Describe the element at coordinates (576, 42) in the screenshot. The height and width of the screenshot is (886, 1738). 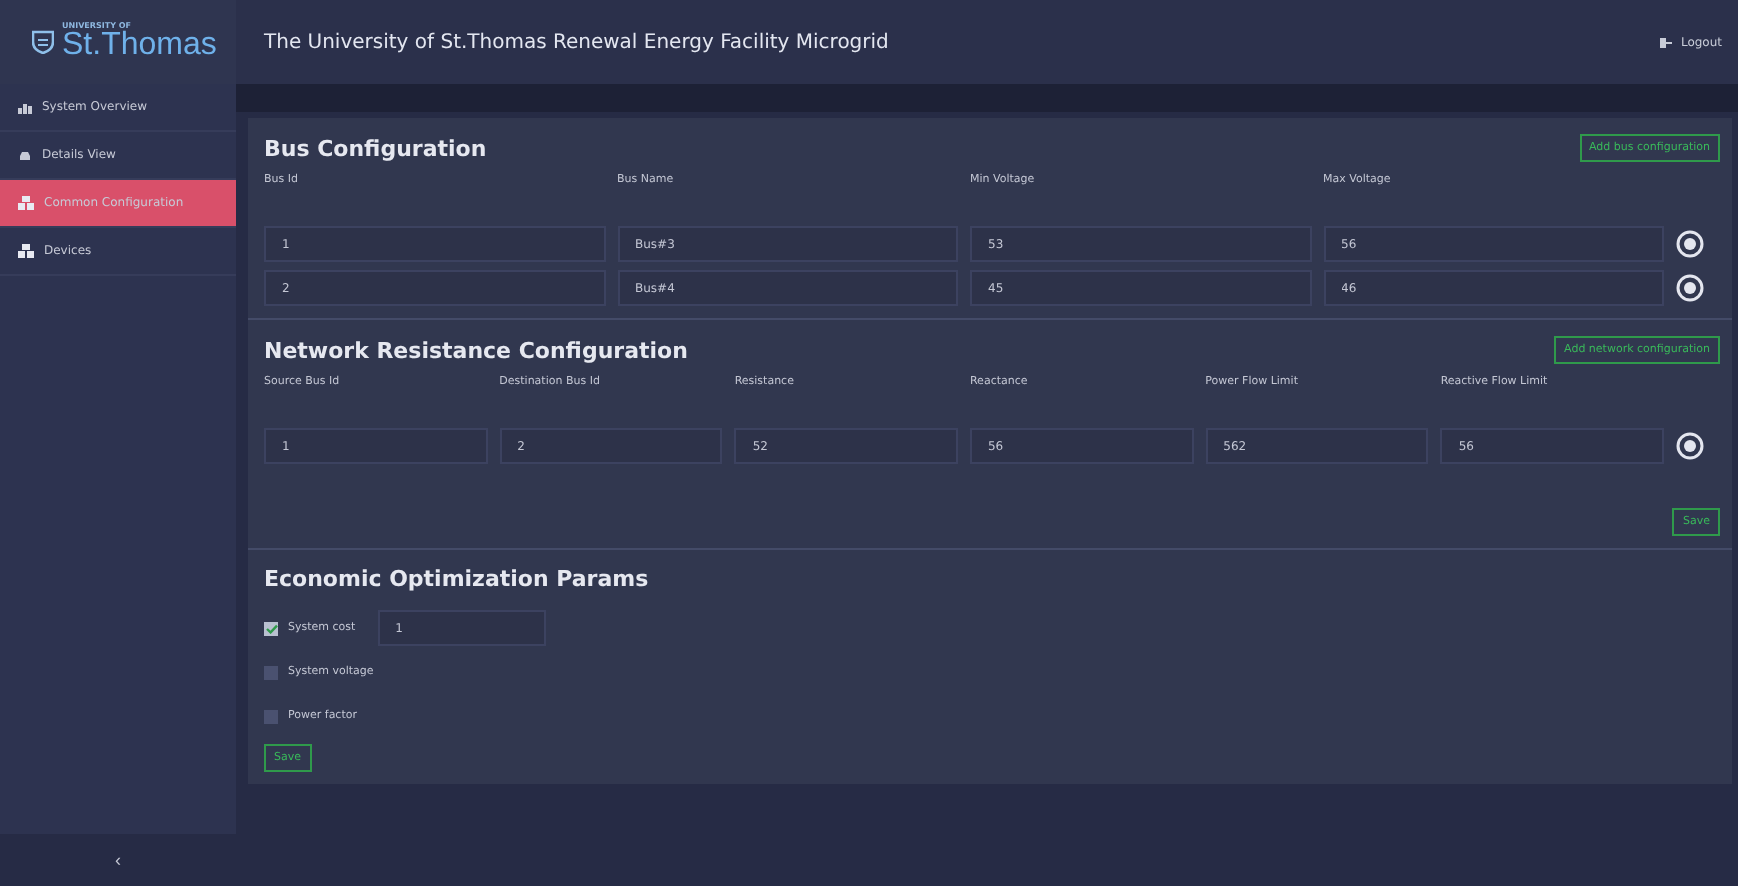
I see `app-title: The University of St.Thomas Renewal Energy Facility Microgrid` at that location.